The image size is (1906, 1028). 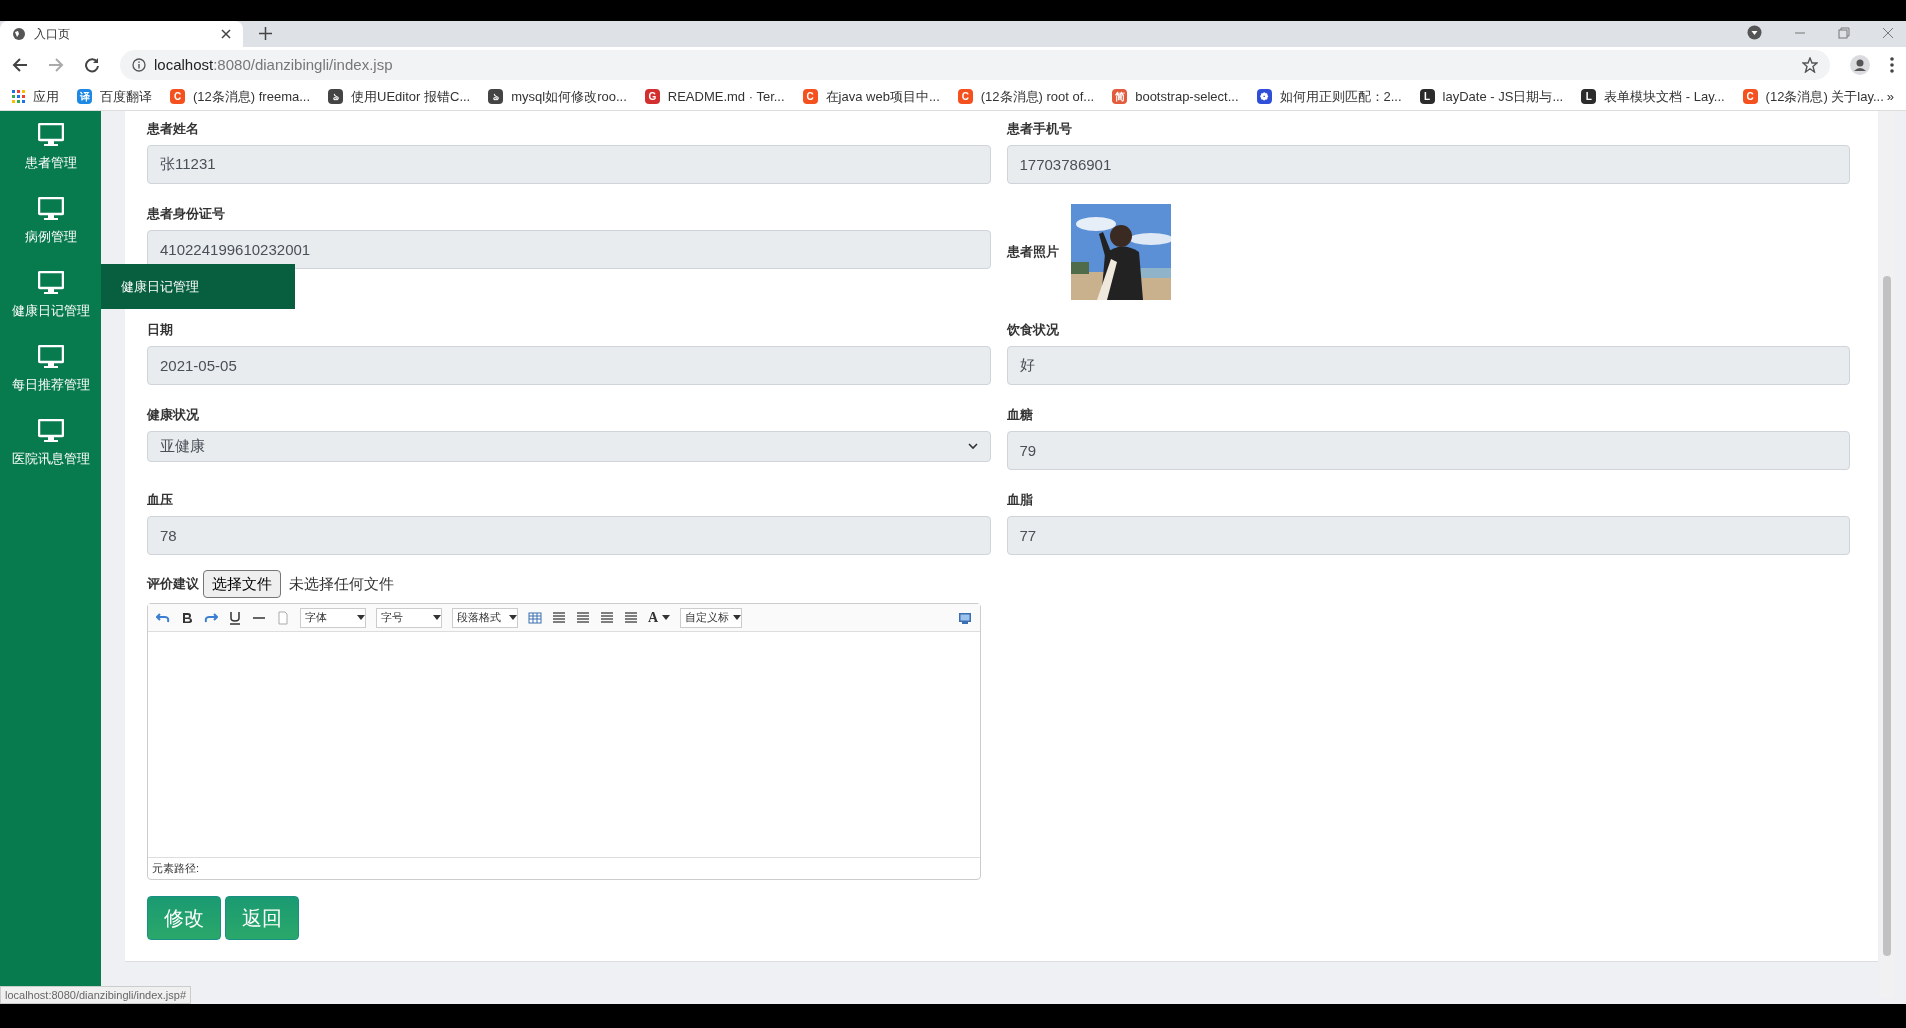 What do you see at coordinates (409, 617) in the screenshot?
I see `dropdown-select: 字号` at bounding box center [409, 617].